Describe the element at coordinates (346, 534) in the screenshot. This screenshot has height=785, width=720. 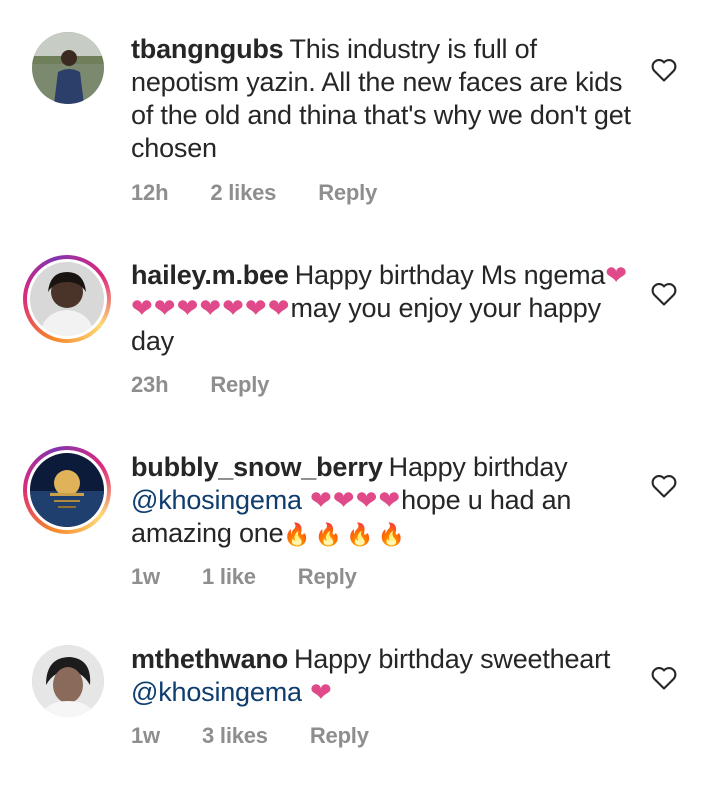
I see `fire-emoji: 🔥🔥🔥🔥` at that location.